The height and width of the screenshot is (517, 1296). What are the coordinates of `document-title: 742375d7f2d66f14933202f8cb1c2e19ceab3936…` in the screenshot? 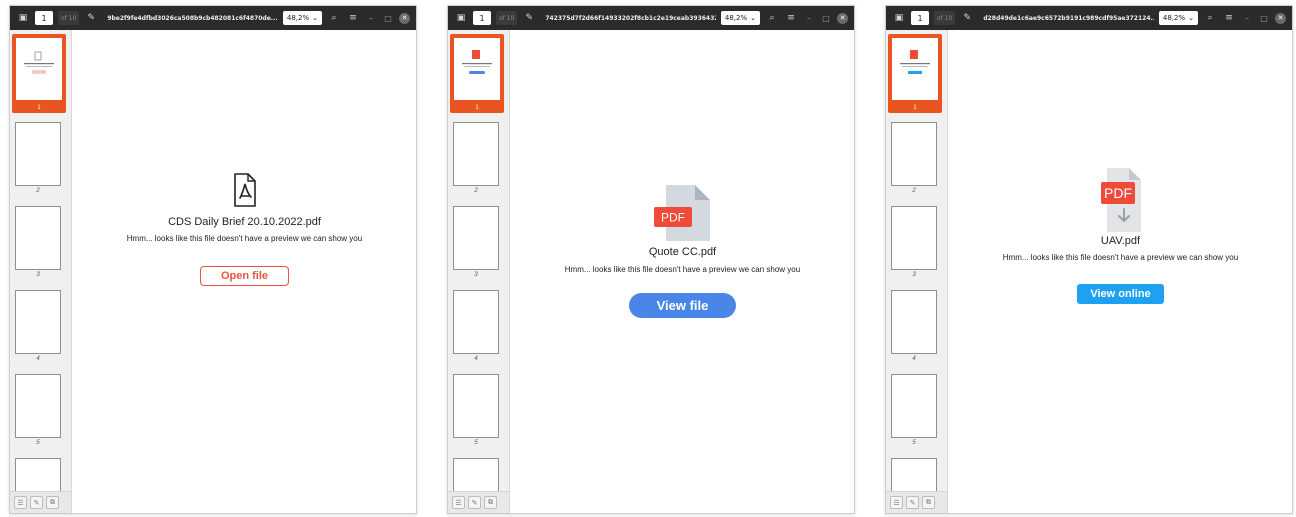 It's located at (630, 18).